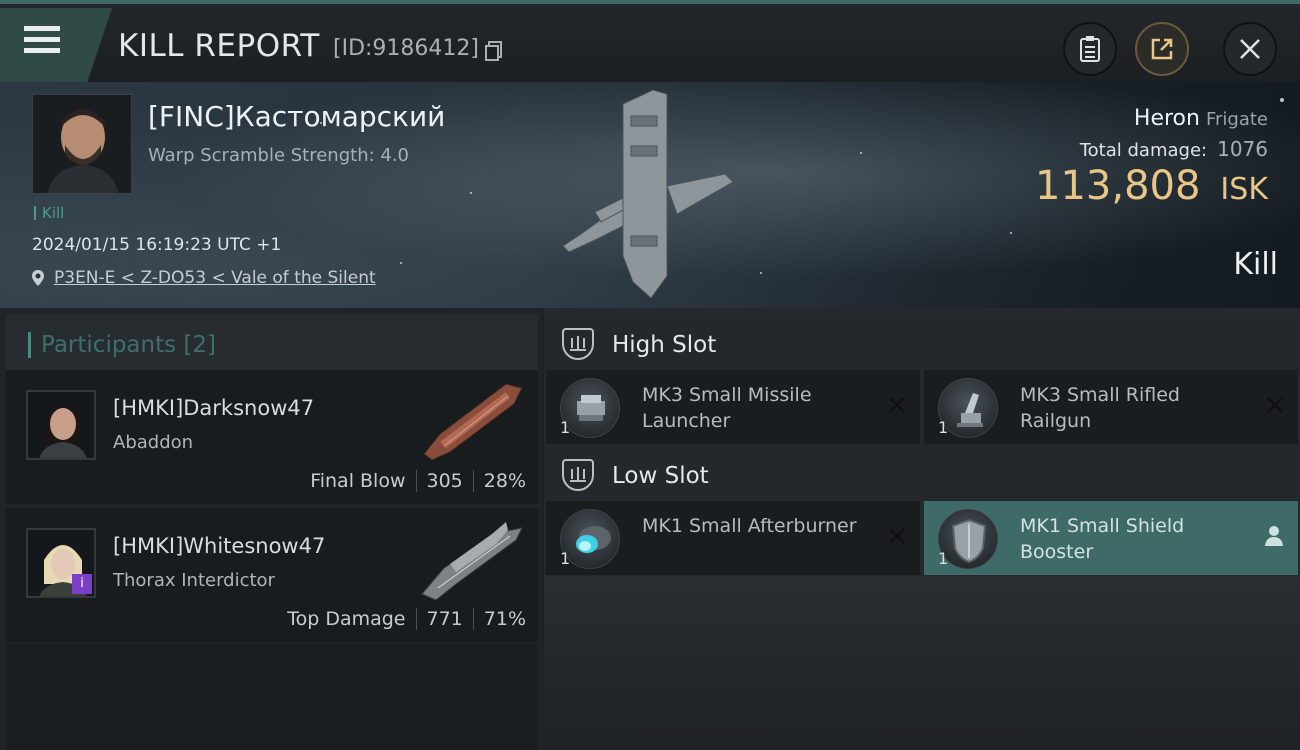  Describe the element at coordinates (82, 584) in the screenshot. I see `info-badge-icon: i` at that location.